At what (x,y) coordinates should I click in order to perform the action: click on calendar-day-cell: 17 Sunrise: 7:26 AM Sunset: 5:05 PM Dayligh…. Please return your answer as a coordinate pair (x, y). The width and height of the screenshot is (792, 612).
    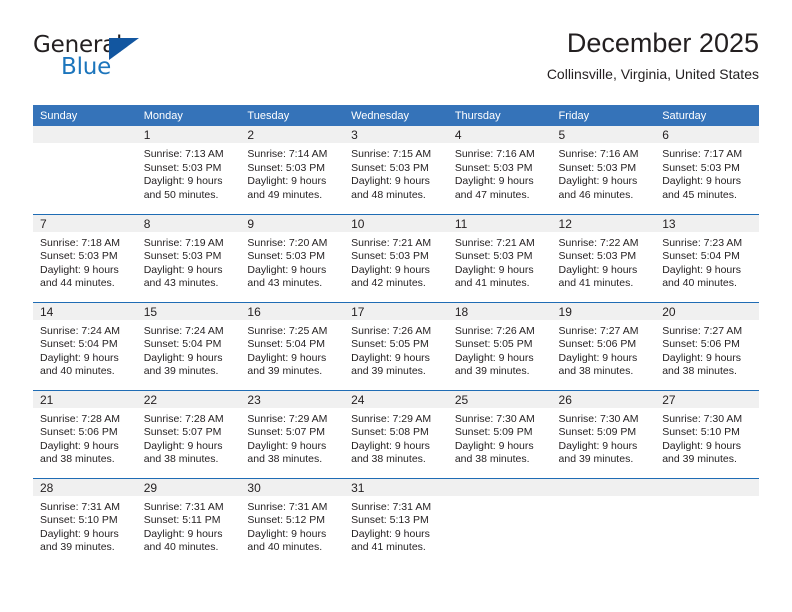
    Looking at the image, I should click on (396, 345).